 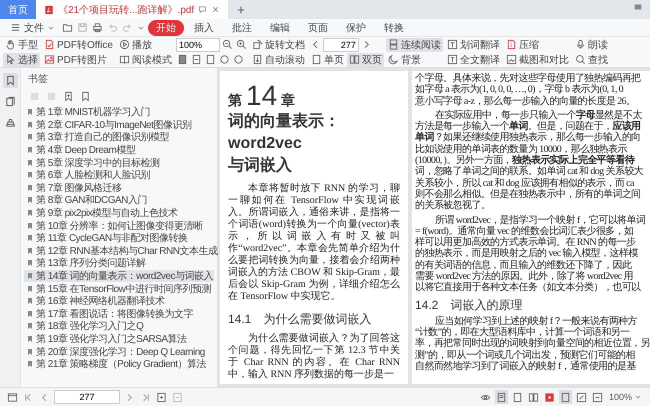 I want to click on text-line: 的有关词语的信息，而且输入的维数还下降了，因此, so click(x=524, y=265).